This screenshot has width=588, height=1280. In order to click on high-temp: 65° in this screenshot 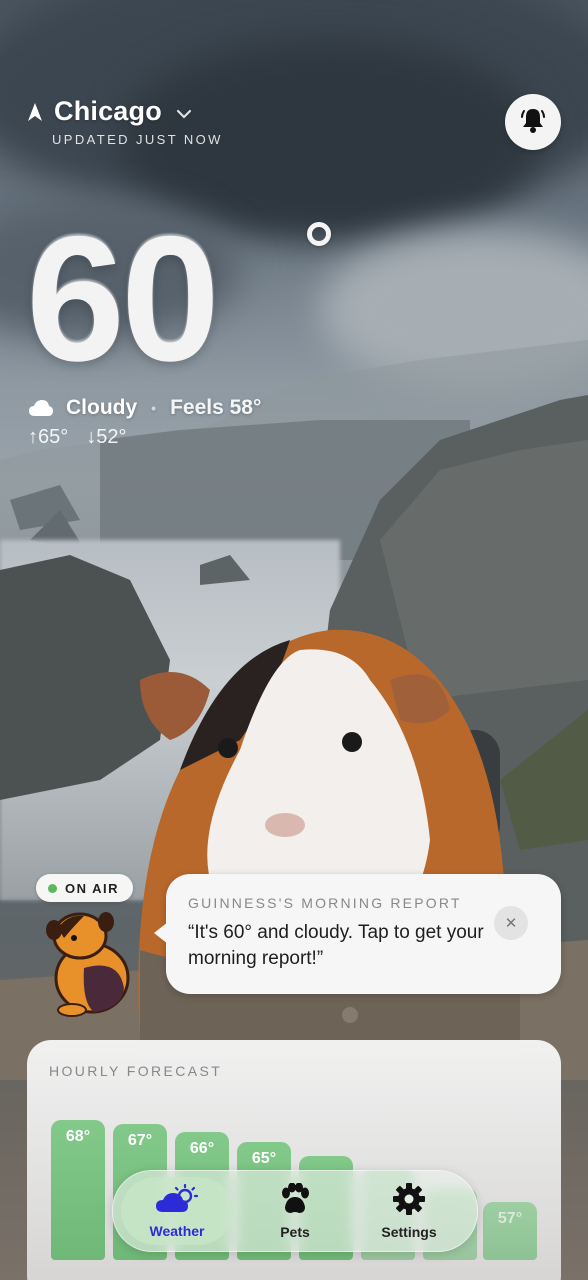, I will do `click(53, 437)`.